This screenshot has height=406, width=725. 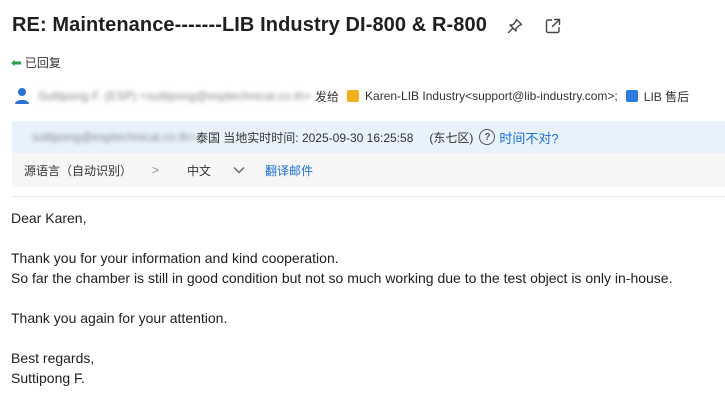 What do you see at coordinates (631, 96) in the screenshot?
I see `group-contact-icon` at bounding box center [631, 96].